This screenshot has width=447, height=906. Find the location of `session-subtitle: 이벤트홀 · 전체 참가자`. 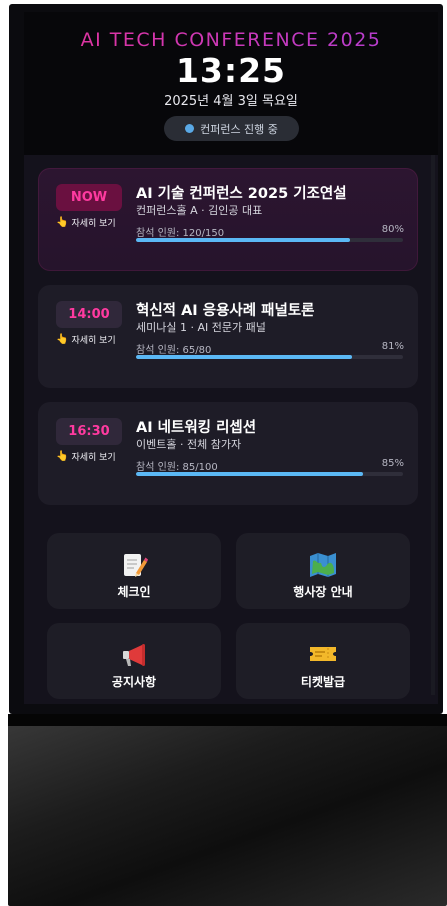

session-subtitle: 이벤트홀 · 전체 참가자 is located at coordinates (189, 444).